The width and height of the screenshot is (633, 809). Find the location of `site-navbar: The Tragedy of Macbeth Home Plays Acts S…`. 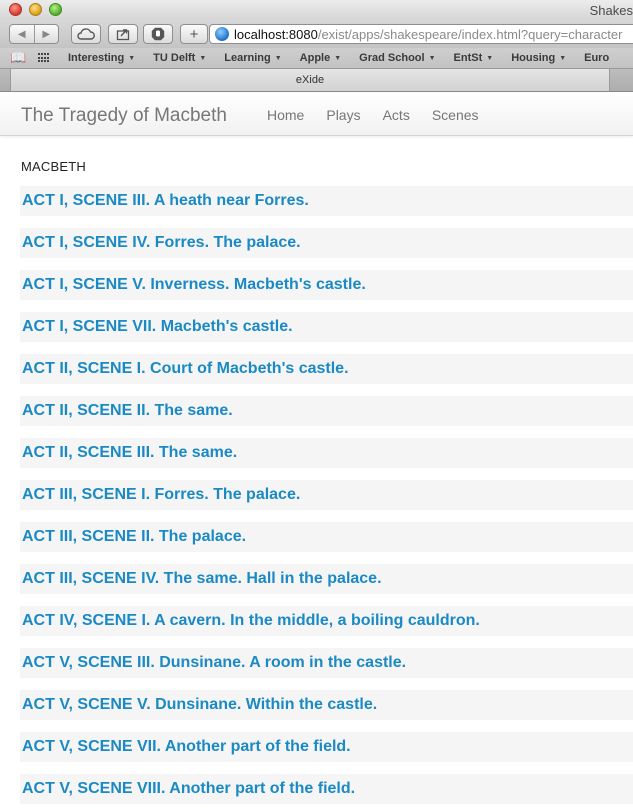

site-navbar: The Tragedy of Macbeth Home Plays Acts S… is located at coordinates (316, 114).